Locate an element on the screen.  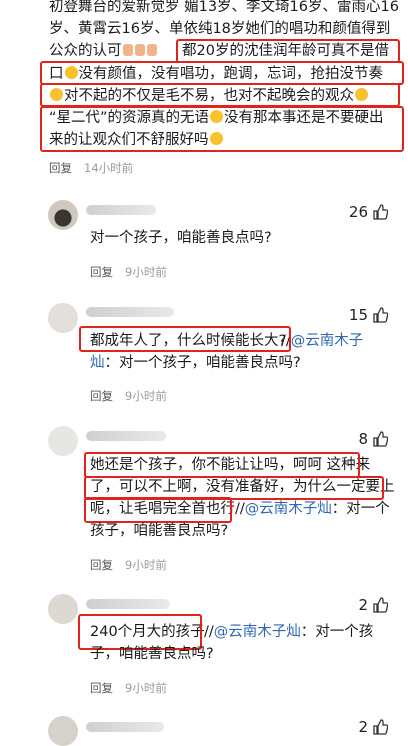
comment-text: 对一个孩子，咱能善良点吗? is located at coordinates (181, 238).